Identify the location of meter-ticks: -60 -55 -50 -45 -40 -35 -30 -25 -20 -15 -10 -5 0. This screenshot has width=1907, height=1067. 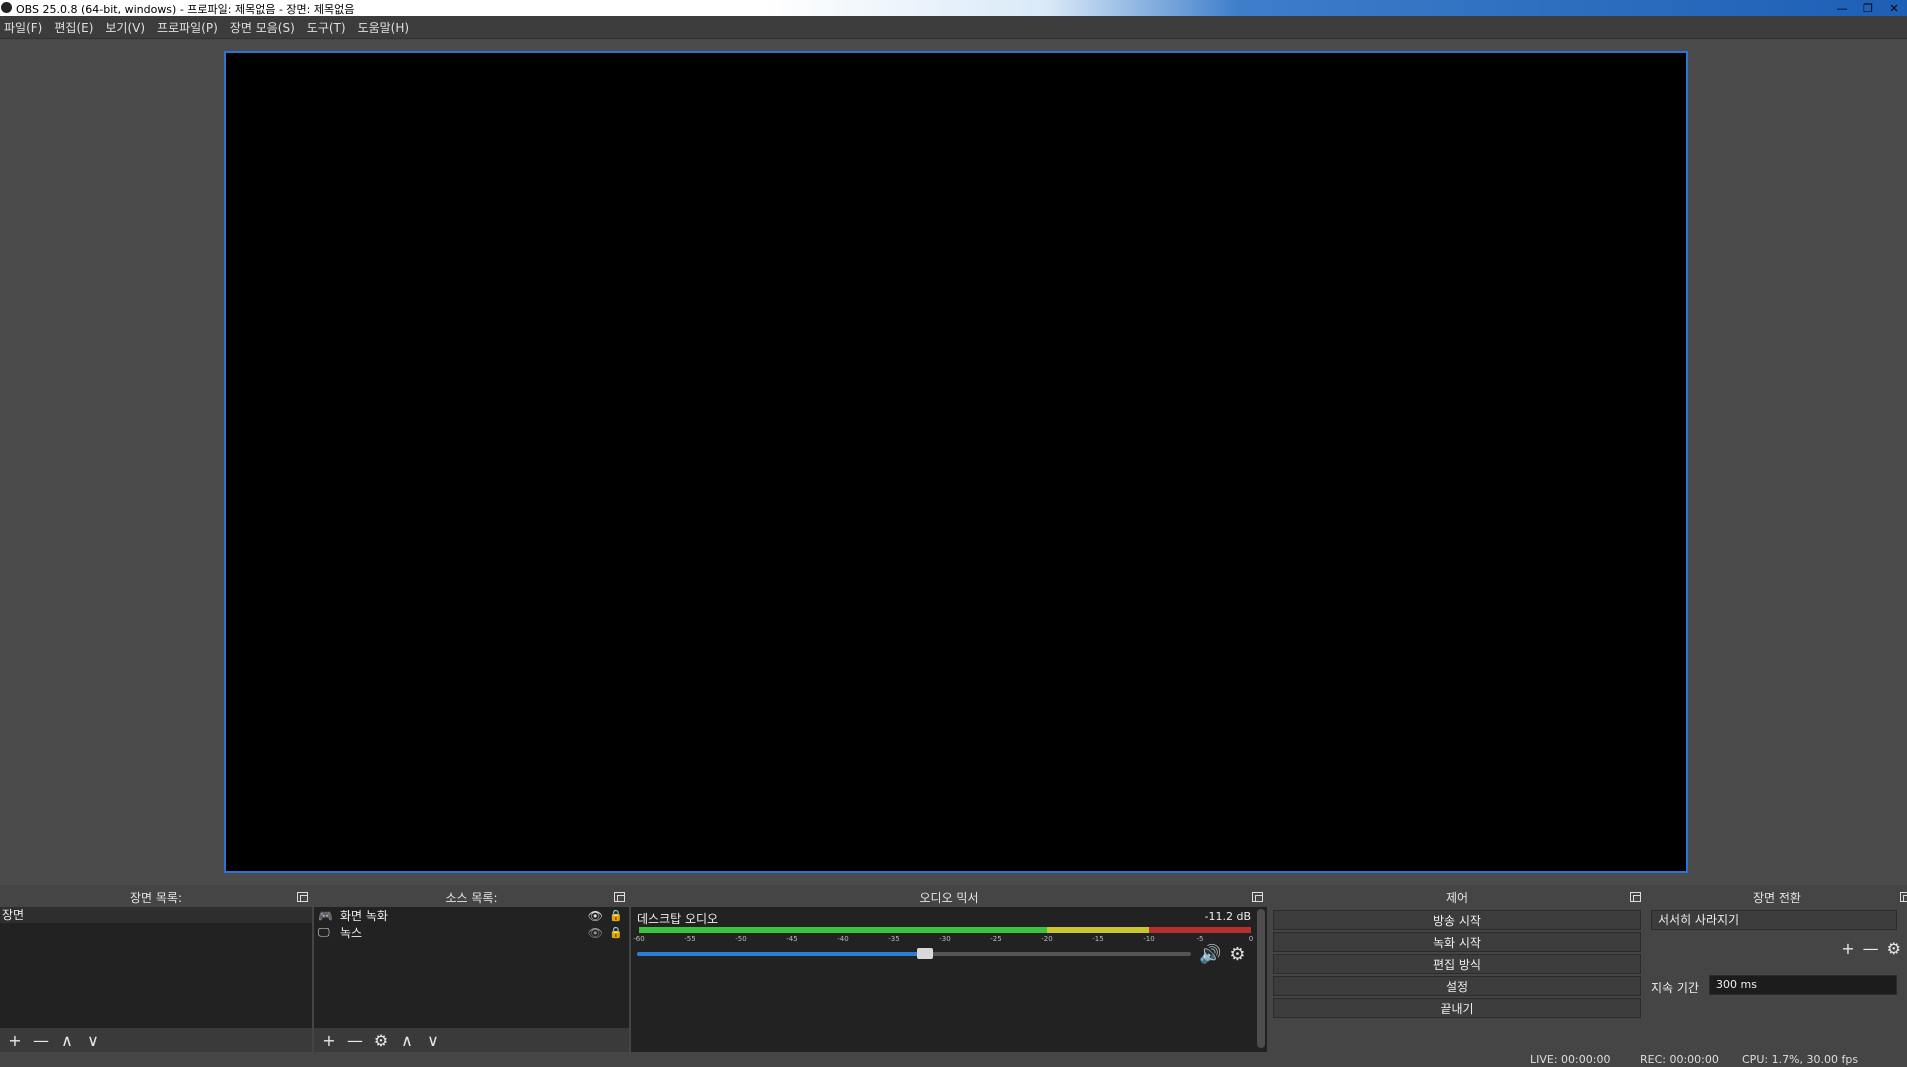
(943, 940).